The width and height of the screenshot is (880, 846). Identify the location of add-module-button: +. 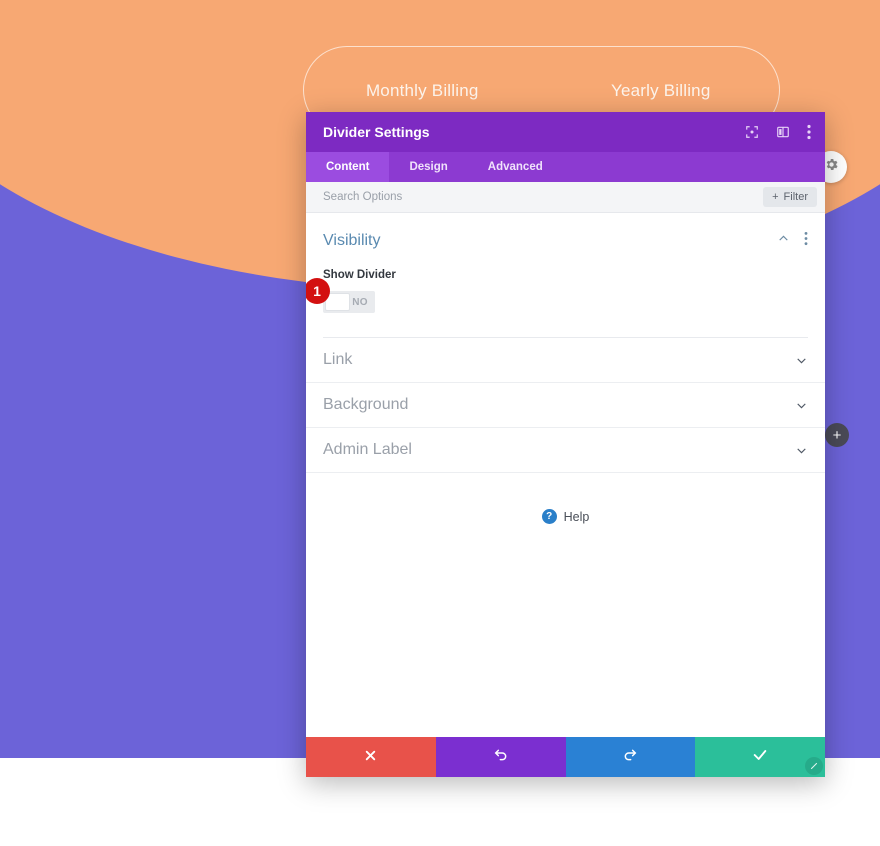
(837, 435).